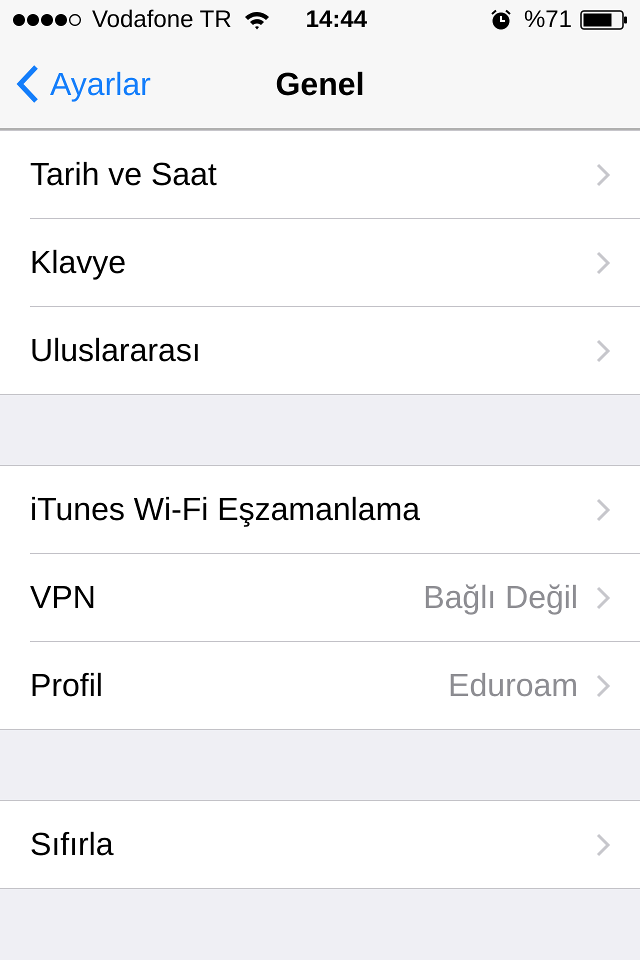  Describe the element at coordinates (67, 685) in the screenshot. I see `row-label: Profil` at that location.